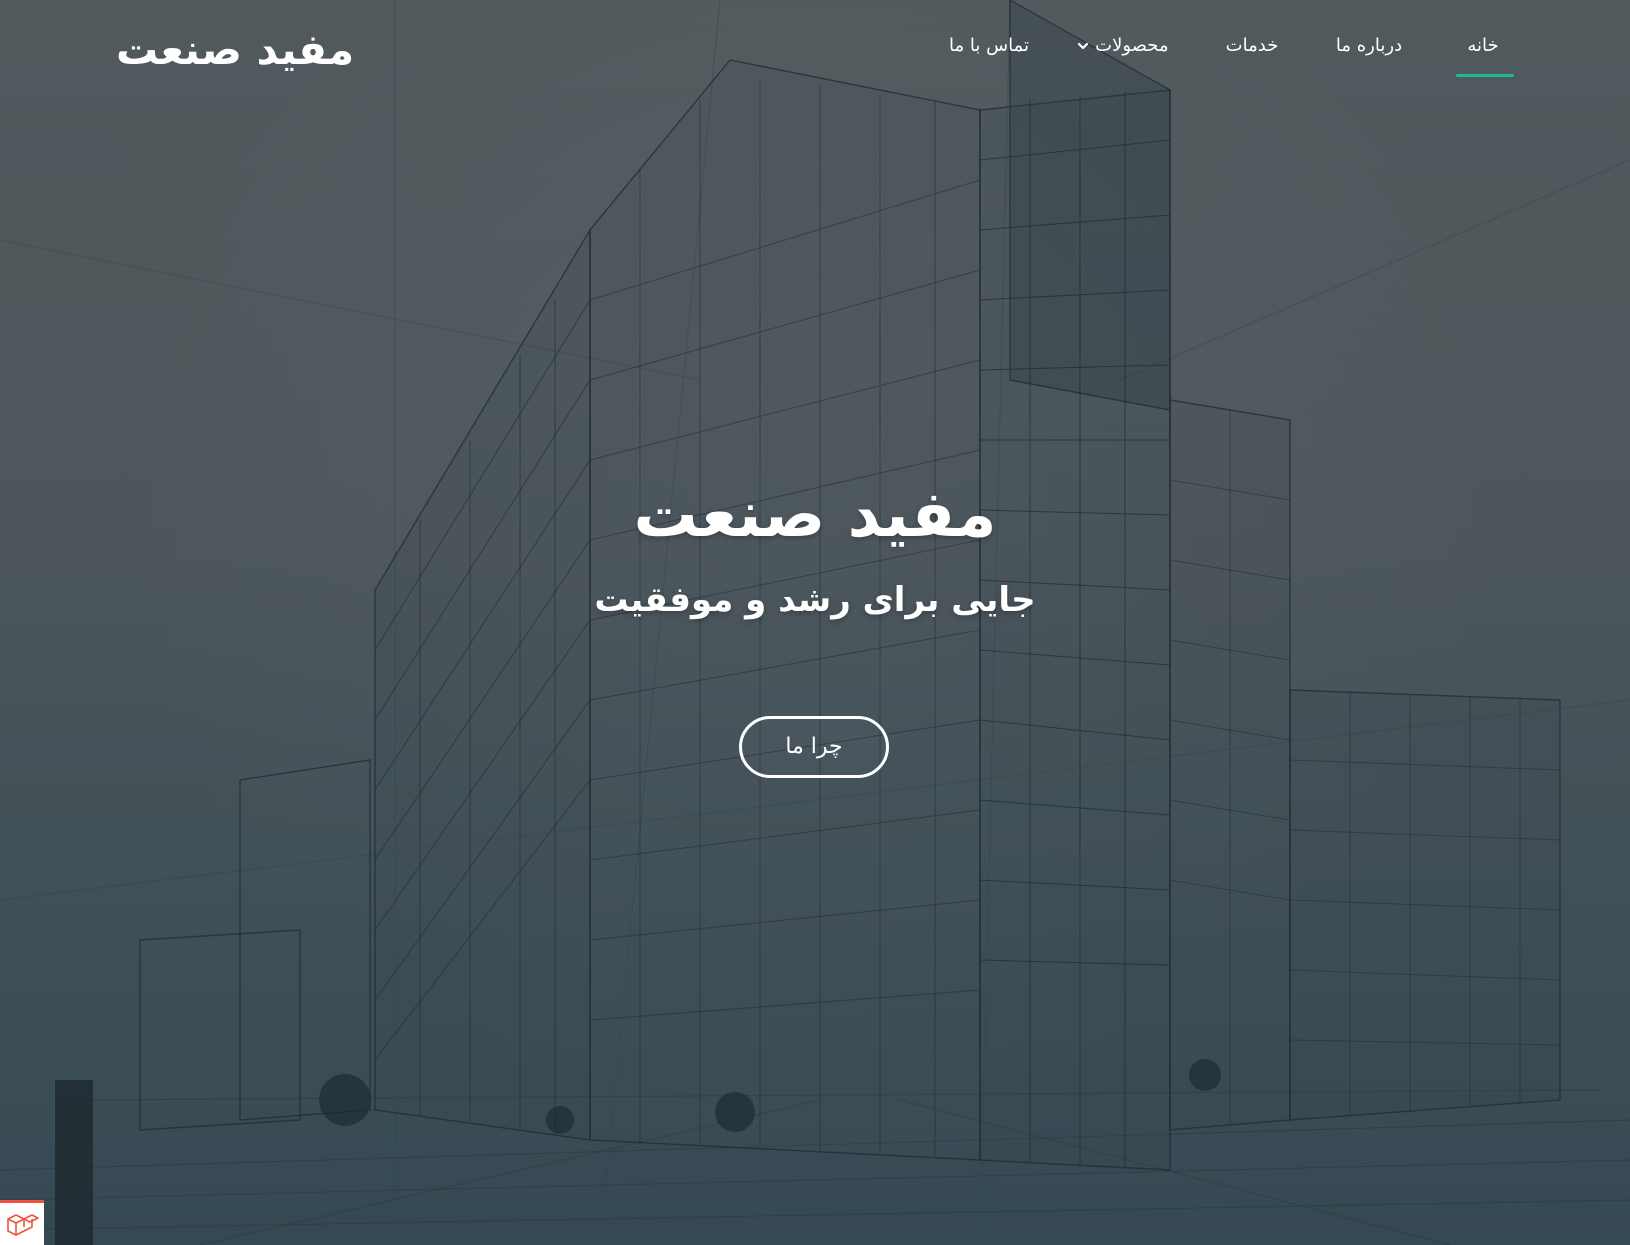 The height and width of the screenshot is (1245, 1630). I want to click on main-nav: خانه درباره ما خدمات محصولات تماس با ما, so click(1237, 52).